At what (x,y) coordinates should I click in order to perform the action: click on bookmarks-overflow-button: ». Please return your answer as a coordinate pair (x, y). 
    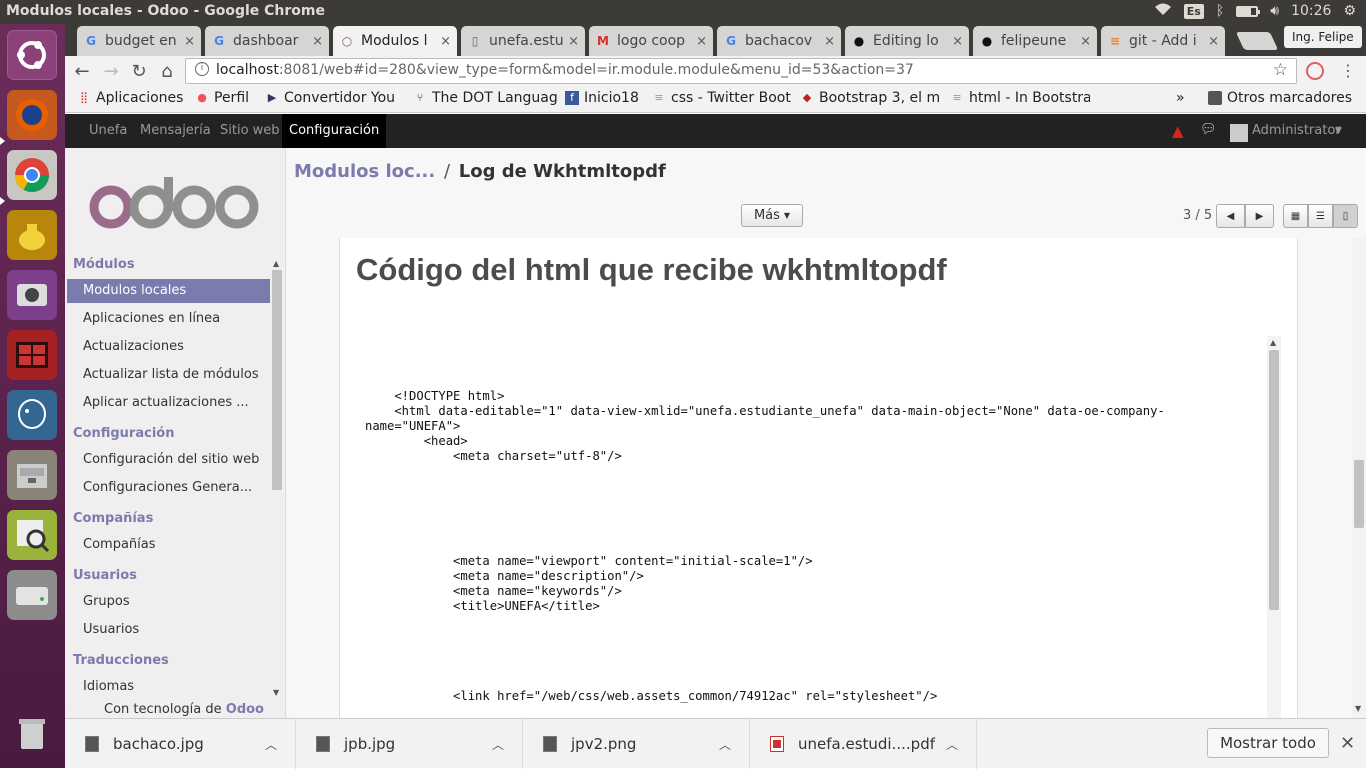
    Looking at the image, I should click on (1180, 98).